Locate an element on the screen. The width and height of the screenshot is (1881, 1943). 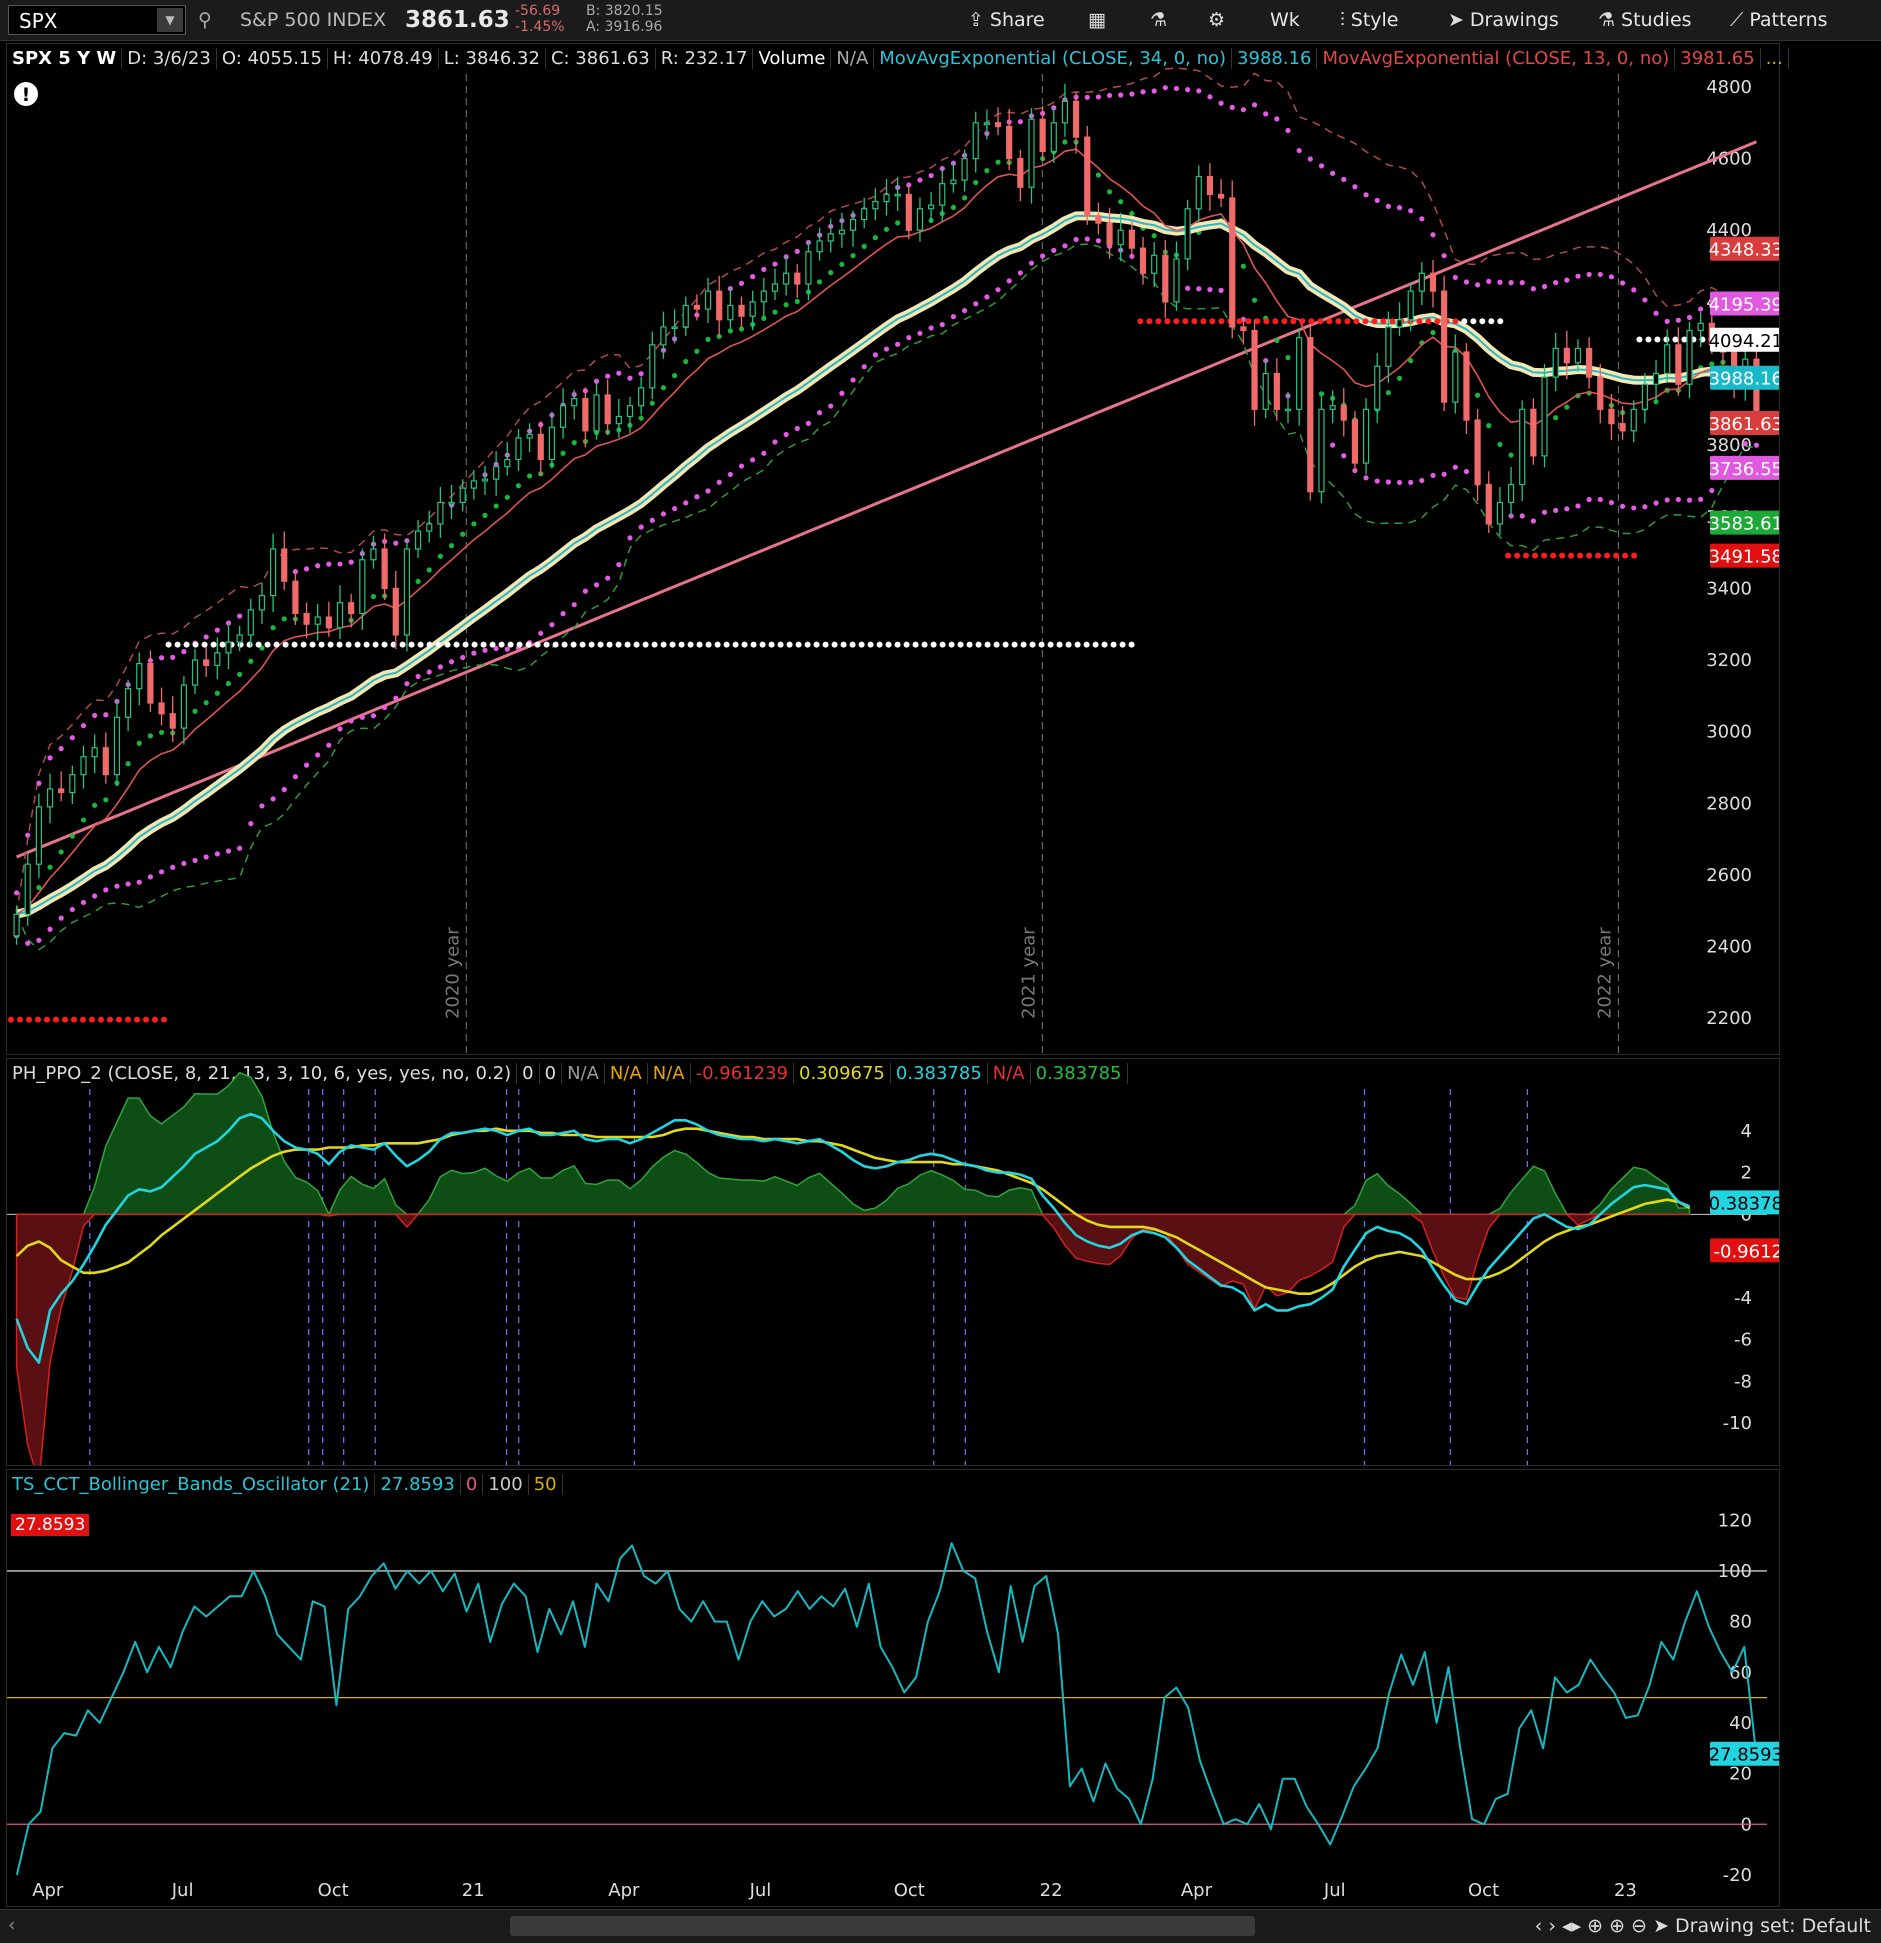
drawing-set: Drawing set: Default is located at coordinates (1773, 1926).